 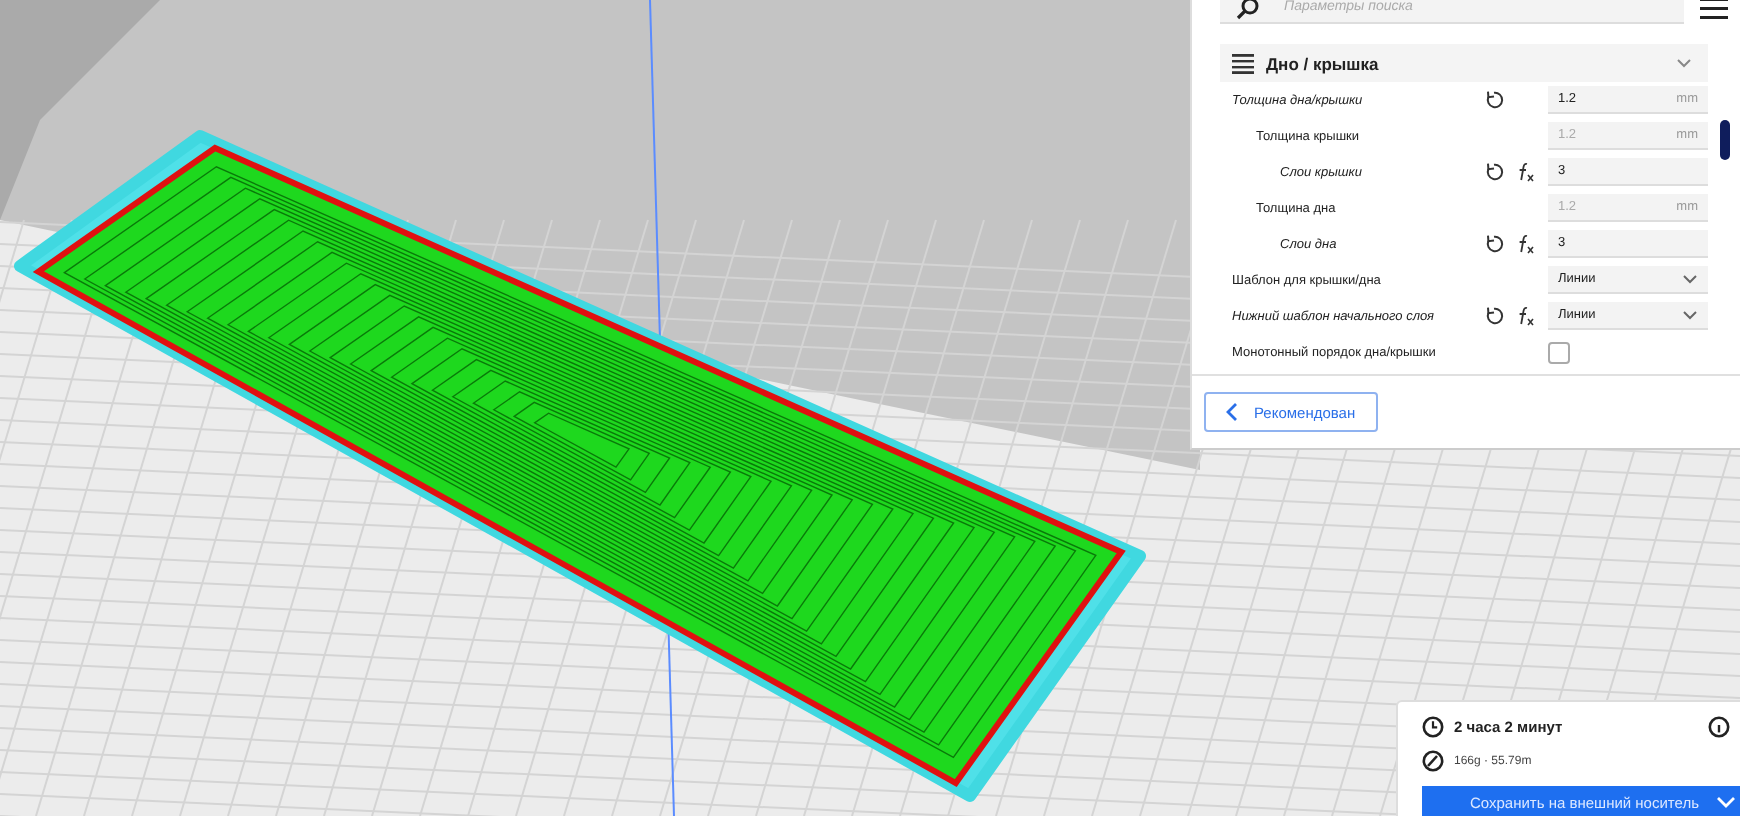 What do you see at coordinates (1724, 140) in the screenshot?
I see `scrollbar-thumb` at bounding box center [1724, 140].